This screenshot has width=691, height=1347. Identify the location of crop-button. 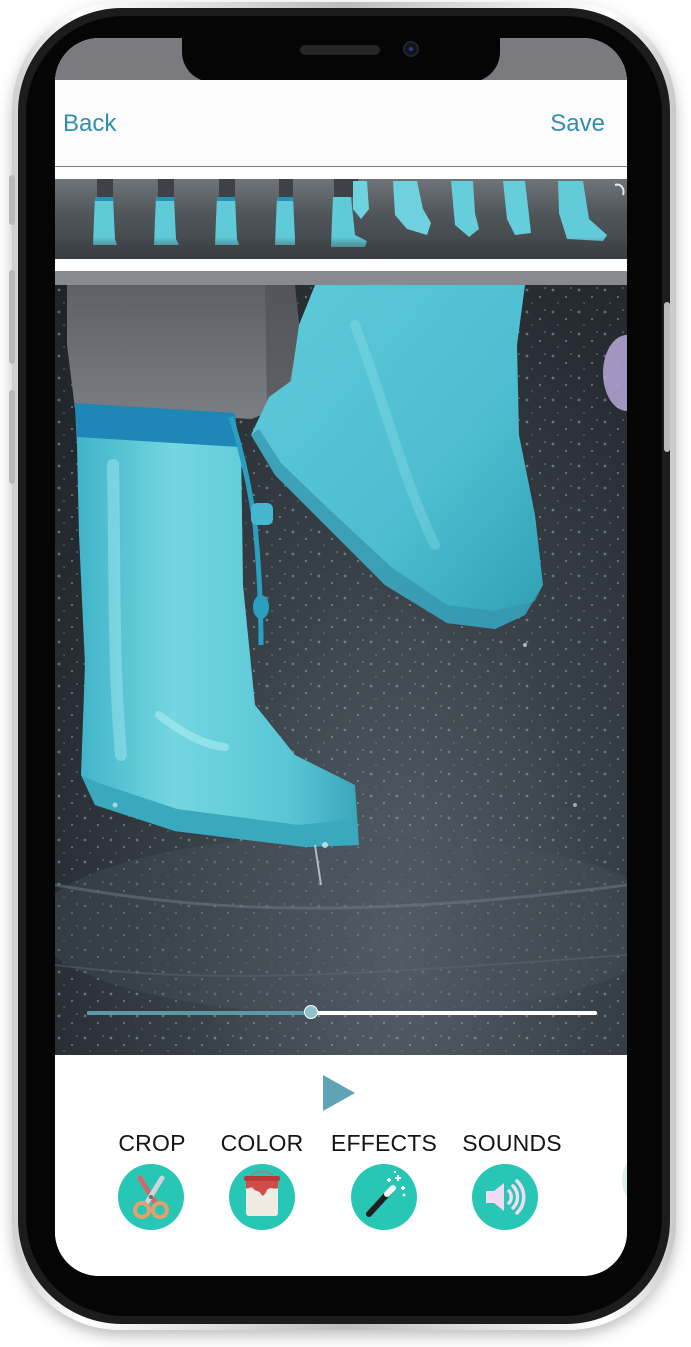
(151, 1197).